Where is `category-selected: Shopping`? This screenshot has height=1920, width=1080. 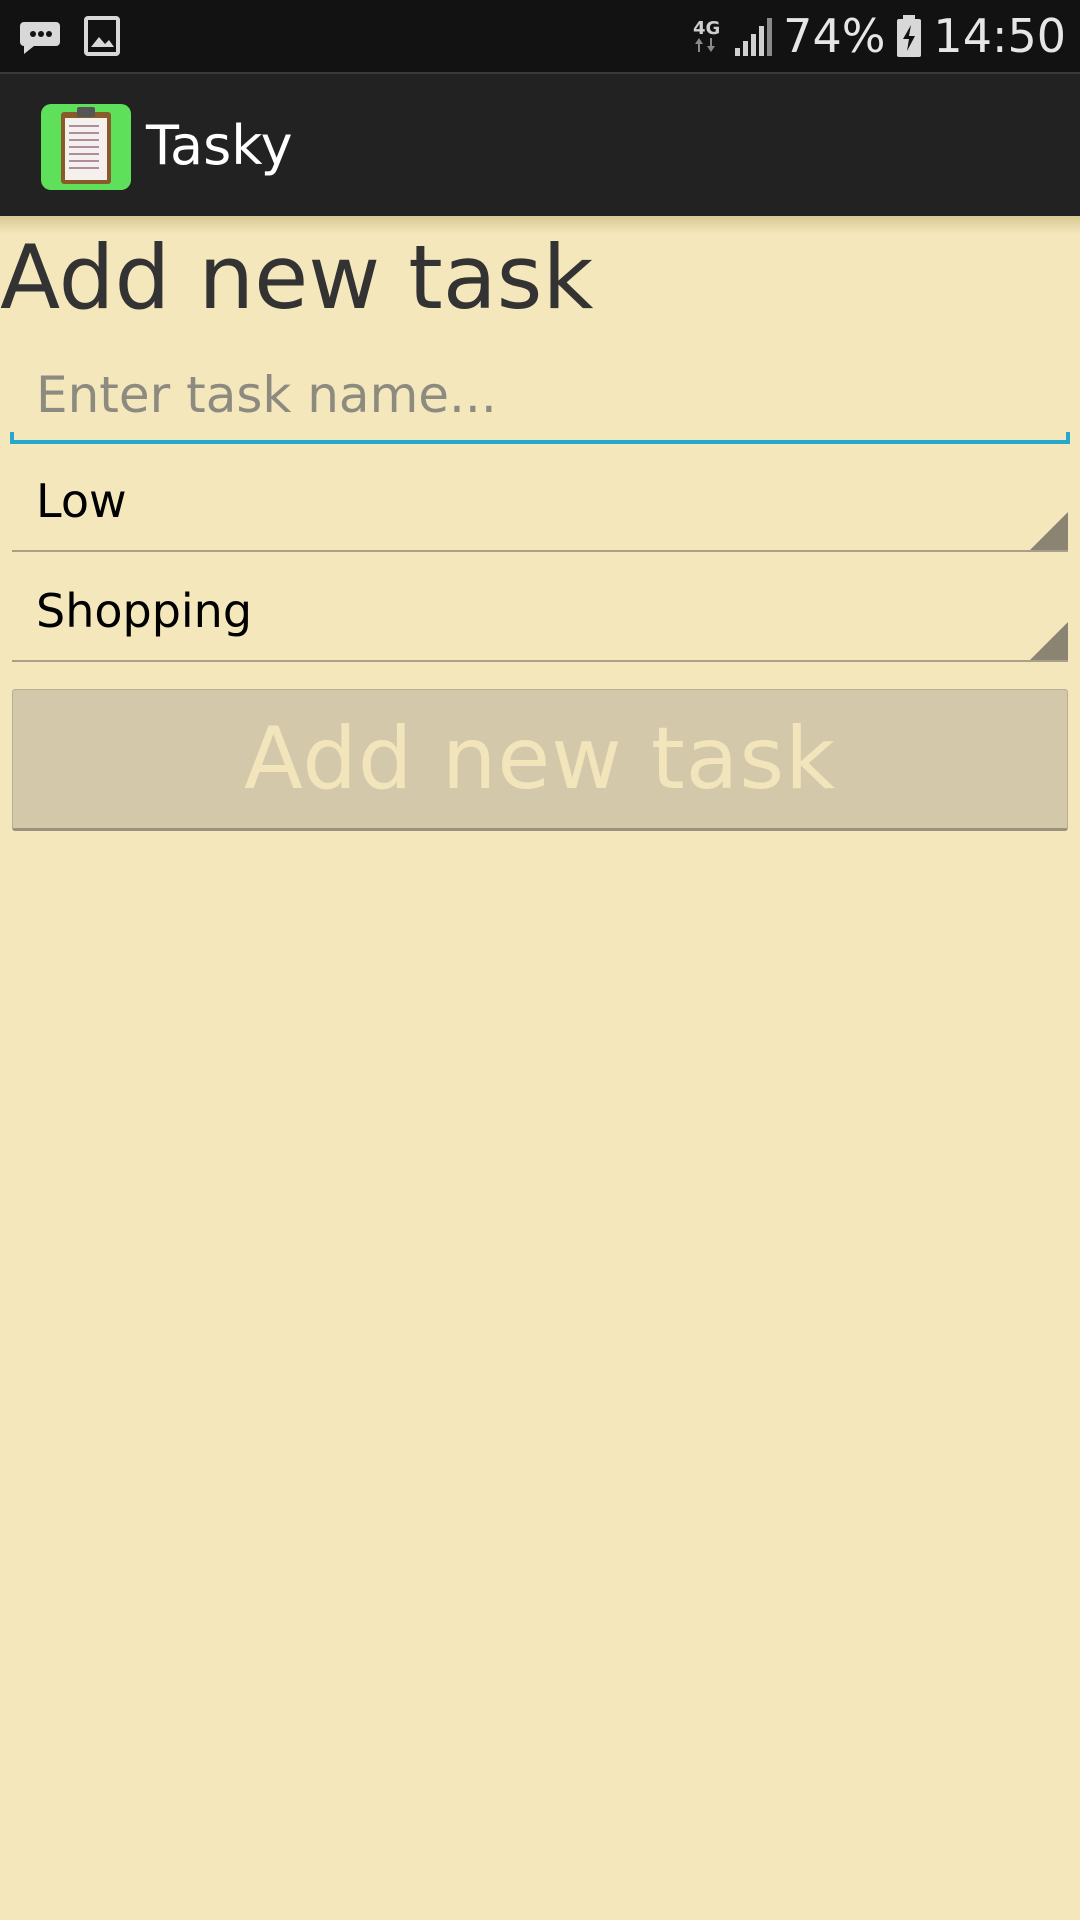
category-selected: Shopping is located at coordinates (144, 611).